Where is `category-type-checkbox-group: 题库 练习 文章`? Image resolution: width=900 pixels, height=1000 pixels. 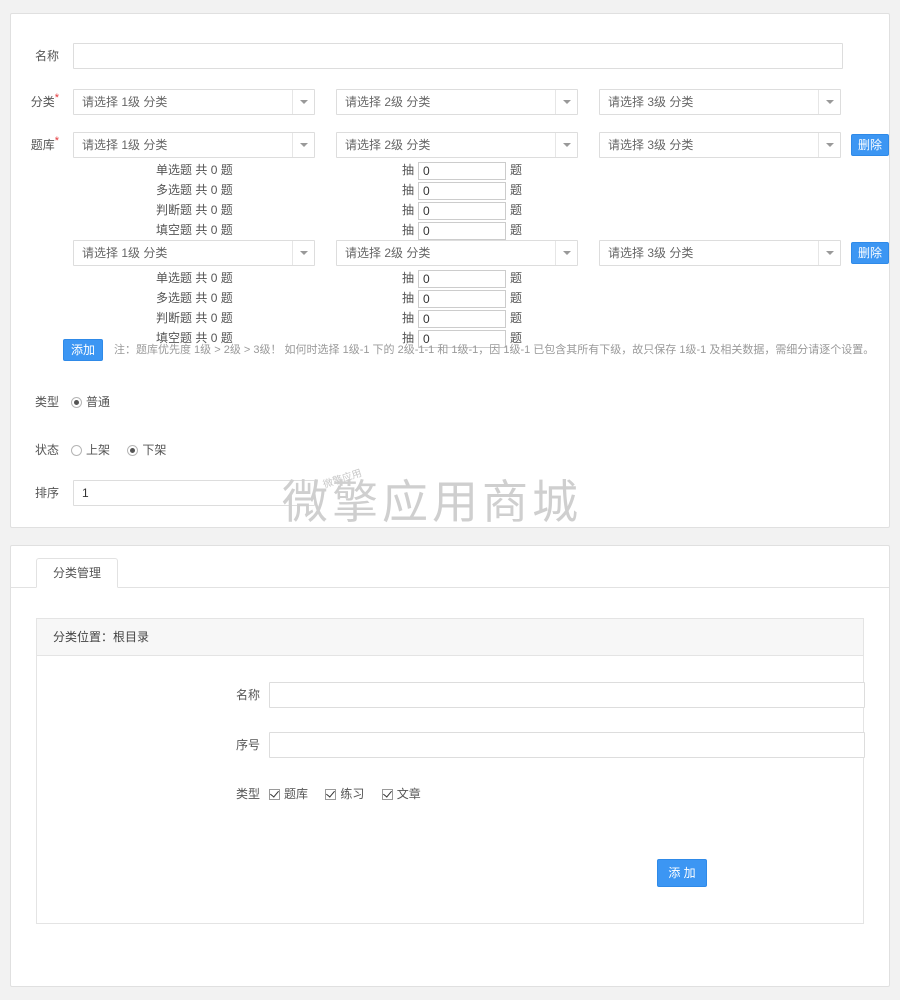 category-type-checkbox-group: 题库 练习 文章 is located at coordinates (352, 794).